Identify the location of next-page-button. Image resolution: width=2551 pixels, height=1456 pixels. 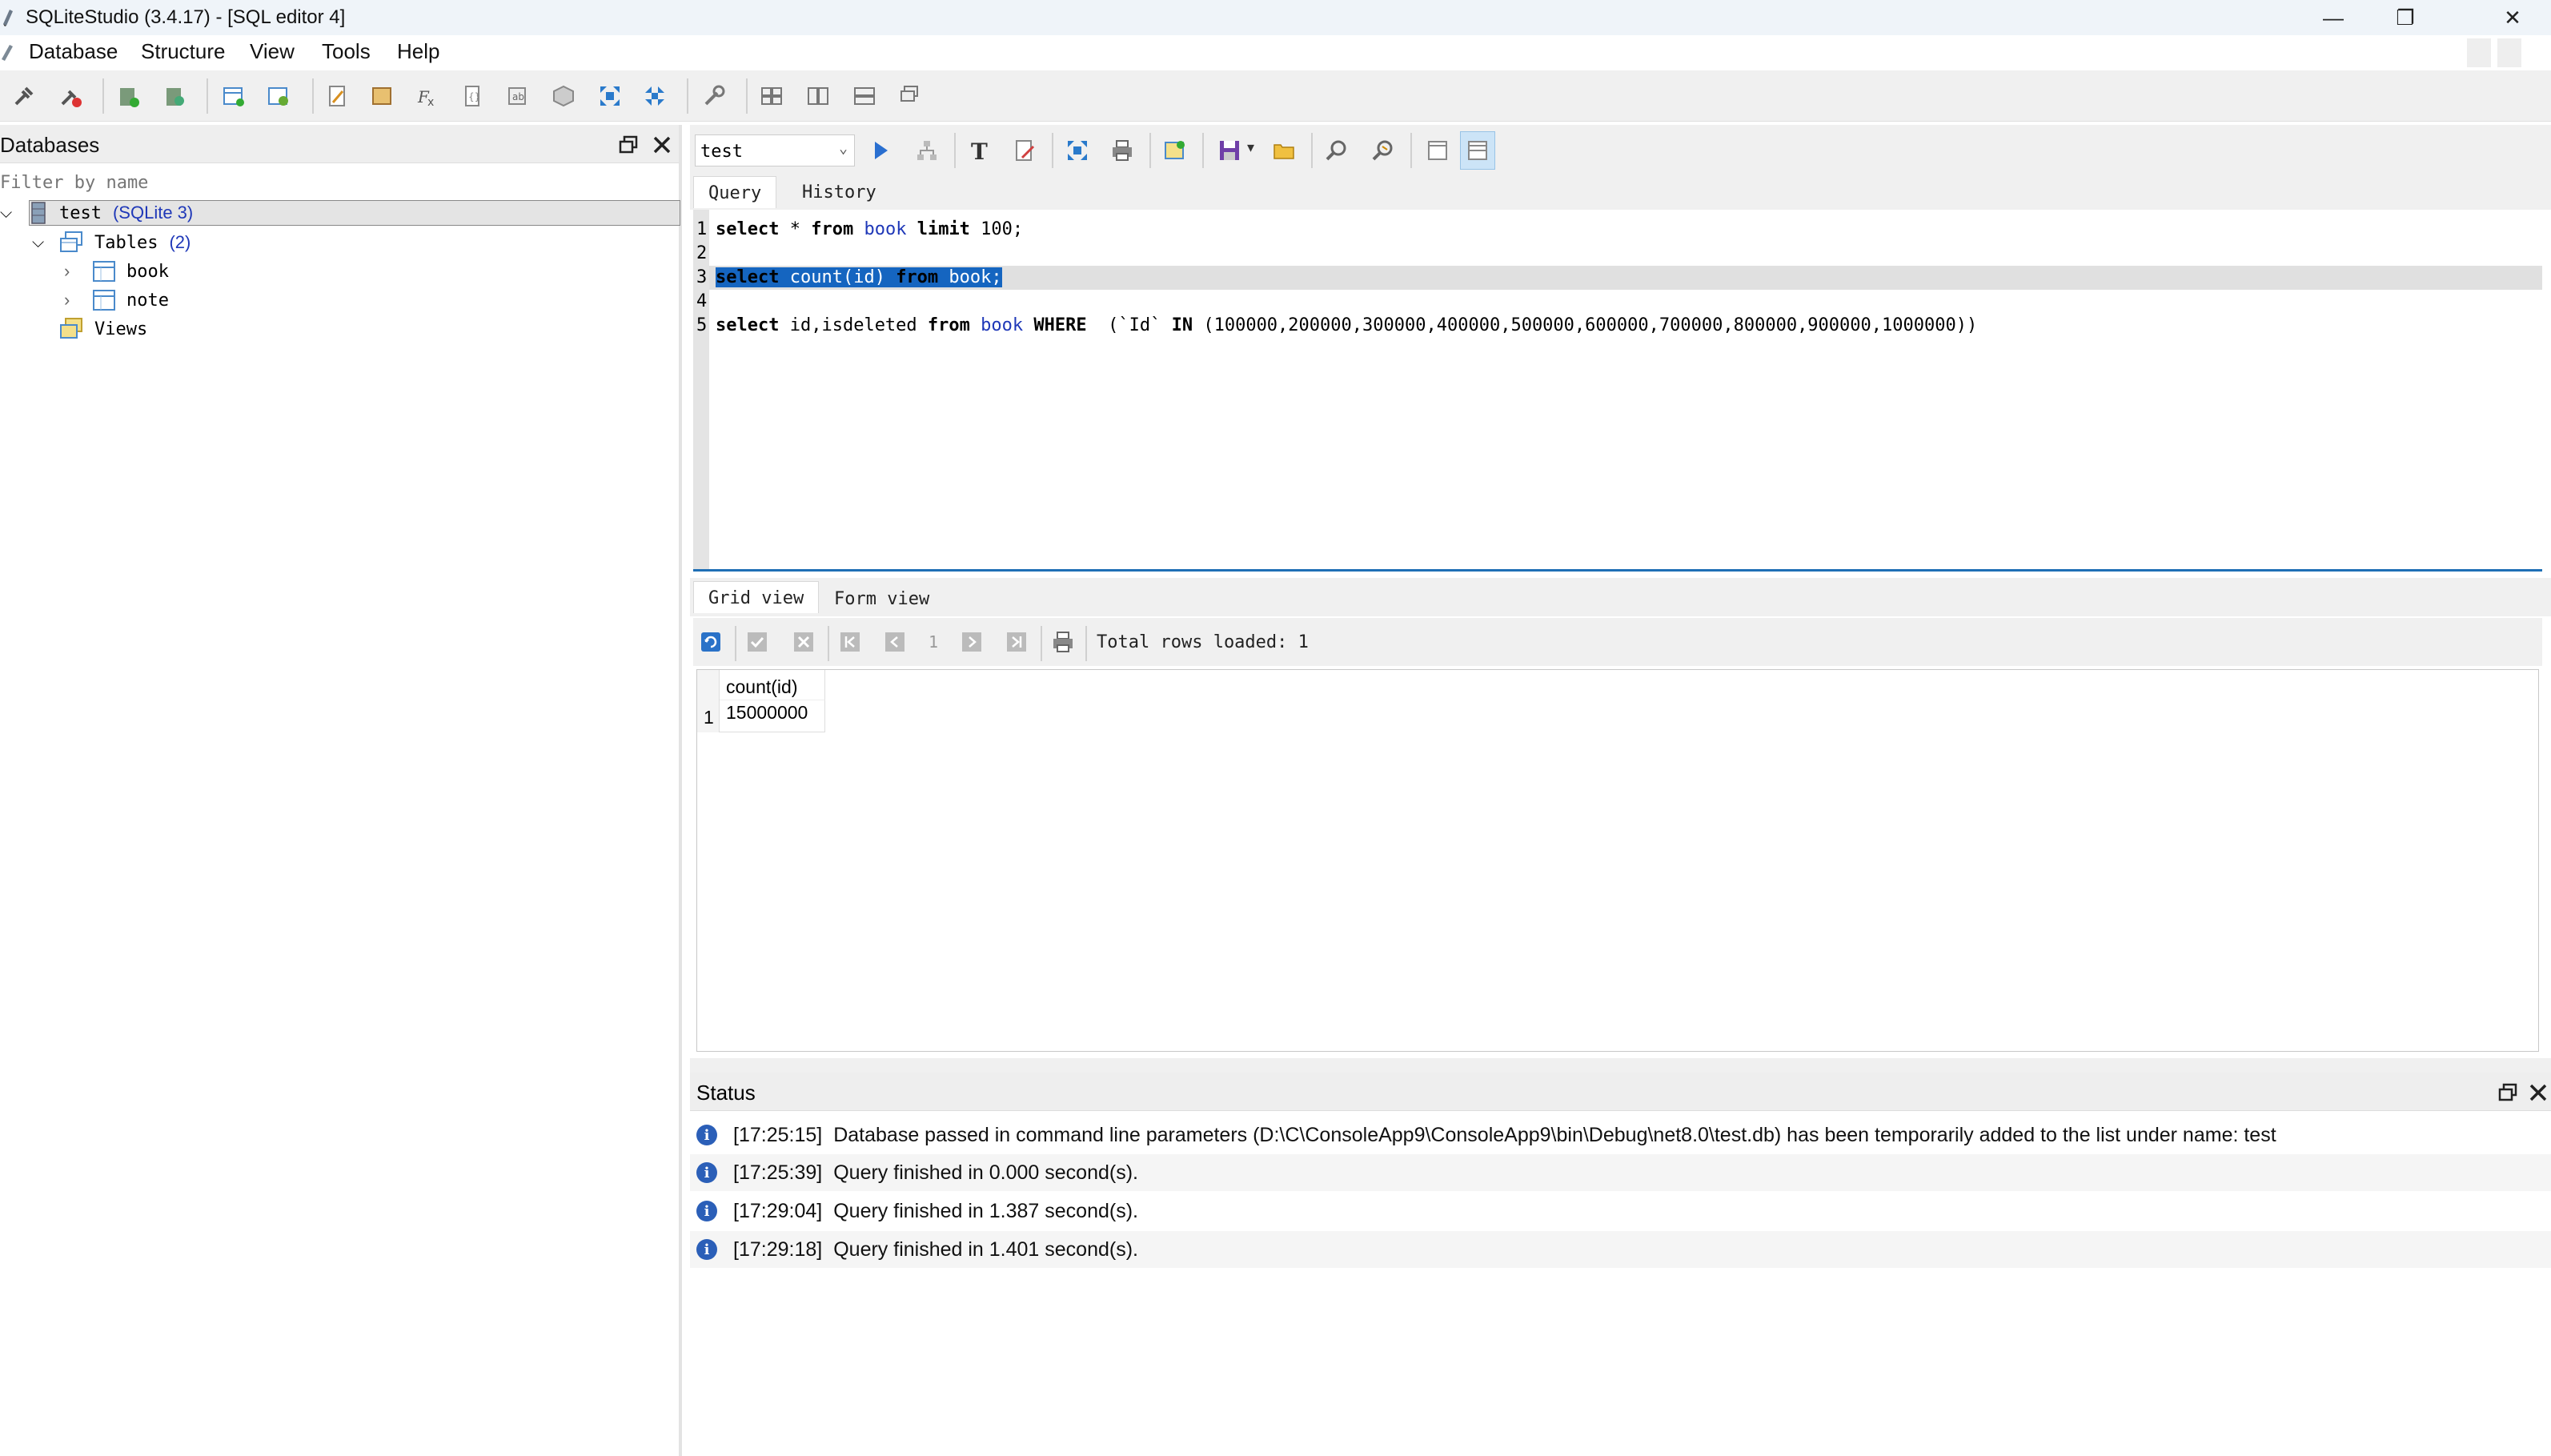
(971, 642).